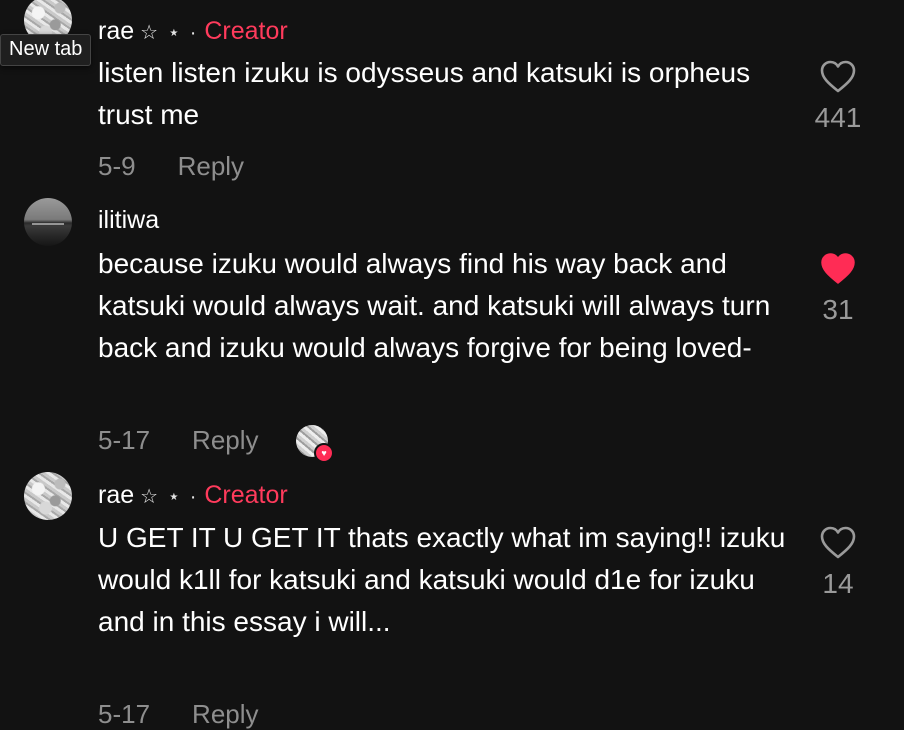 The width and height of the screenshot is (904, 730). What do you see at coordinates (838, 117) in the screenshot?
I see `like-count: 441` at bounding box center [838, 117].